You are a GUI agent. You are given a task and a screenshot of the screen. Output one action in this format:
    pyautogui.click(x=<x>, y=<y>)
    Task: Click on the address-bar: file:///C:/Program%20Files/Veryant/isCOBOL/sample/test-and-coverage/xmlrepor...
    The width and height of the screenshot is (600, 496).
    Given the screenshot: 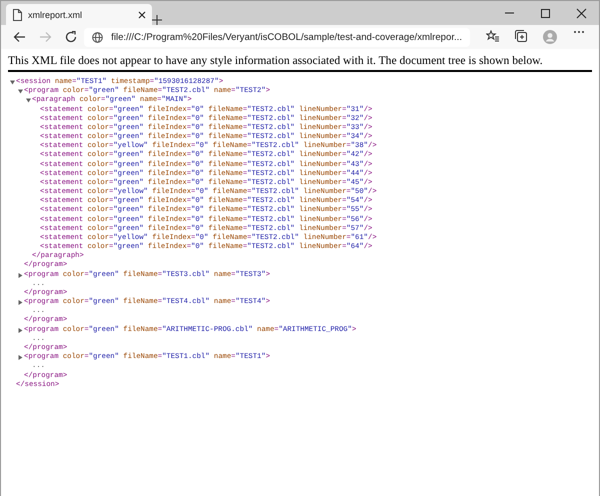 What is the action you would take?
    pyautogui.click(x=277, y=37)
    